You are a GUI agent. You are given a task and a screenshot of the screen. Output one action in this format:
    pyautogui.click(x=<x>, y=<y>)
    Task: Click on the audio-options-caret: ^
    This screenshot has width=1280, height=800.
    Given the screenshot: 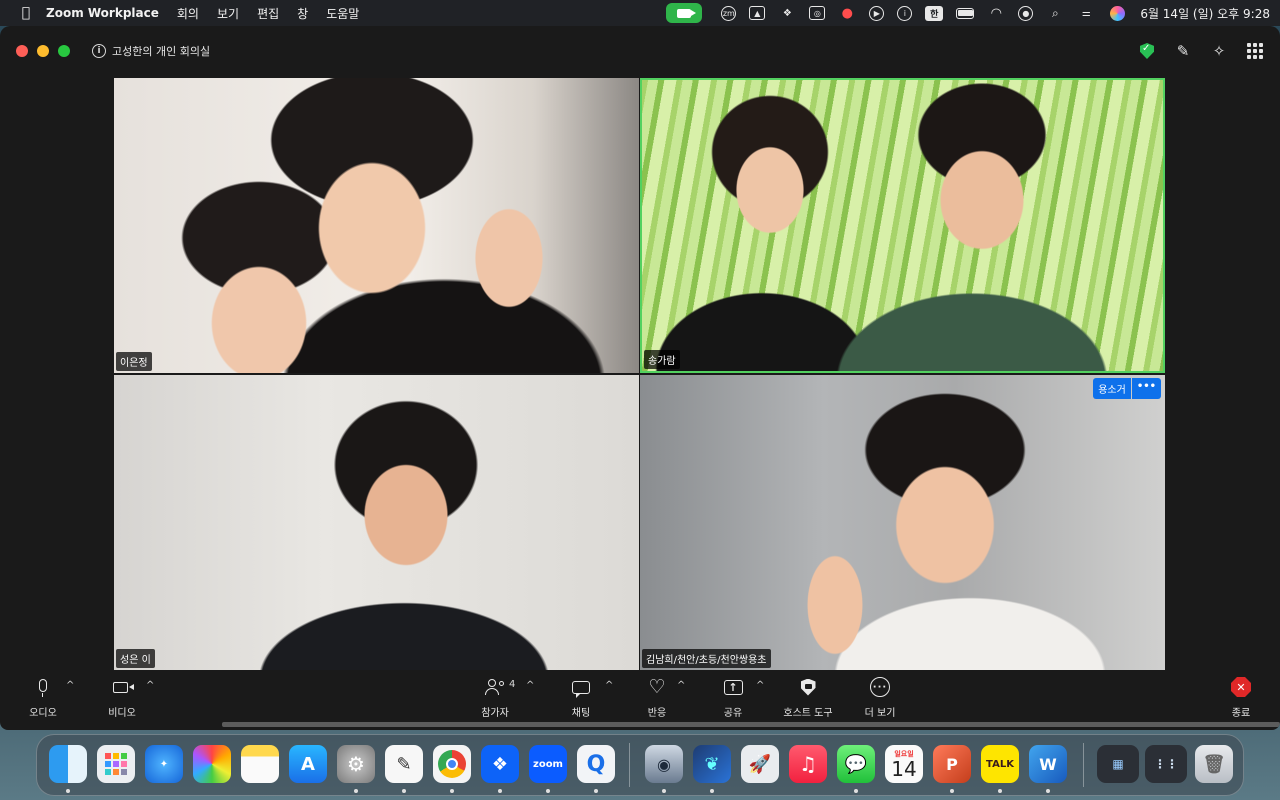 What is the action you would take?
    pyautogui.click(x=70, y=685)
    